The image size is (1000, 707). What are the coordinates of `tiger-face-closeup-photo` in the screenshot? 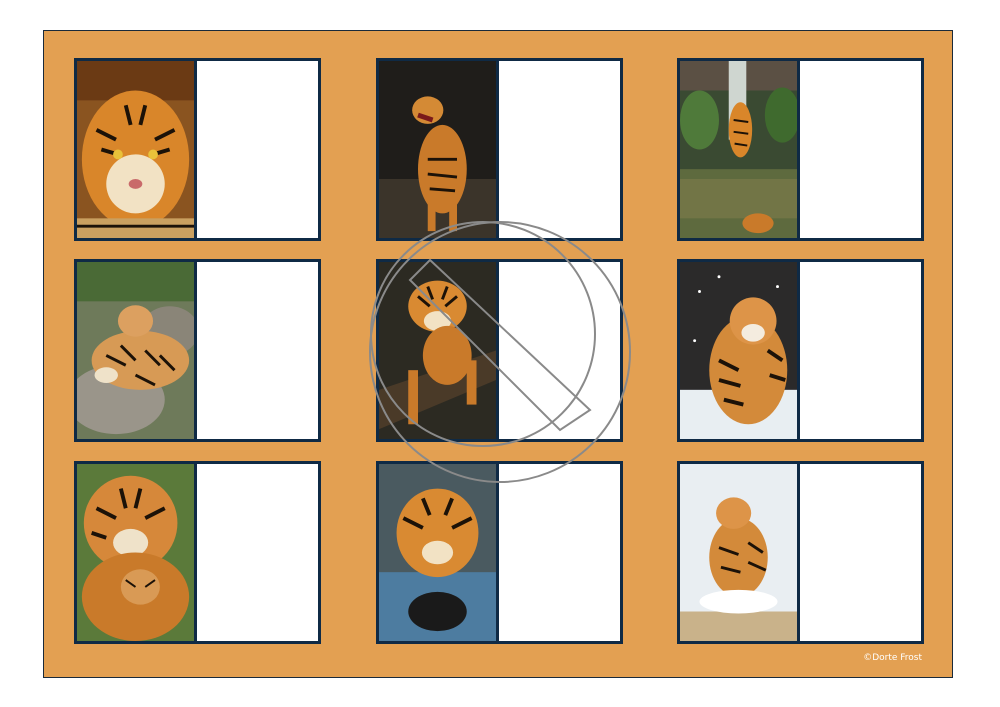 It's located at (137, 149).